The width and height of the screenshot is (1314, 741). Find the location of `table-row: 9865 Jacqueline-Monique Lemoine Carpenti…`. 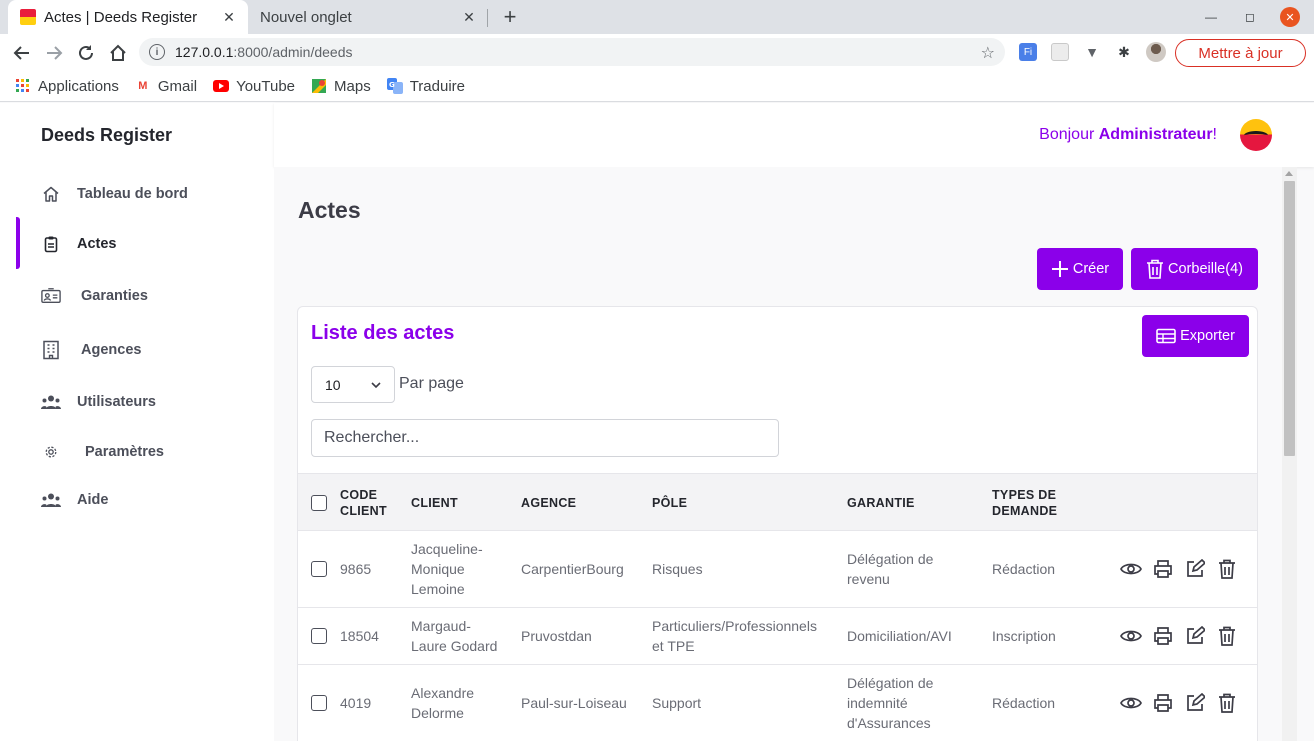

table-row: 9865 Jacqueline-Monique Lemoine Carpenti… is located at coordinates (777, 569).